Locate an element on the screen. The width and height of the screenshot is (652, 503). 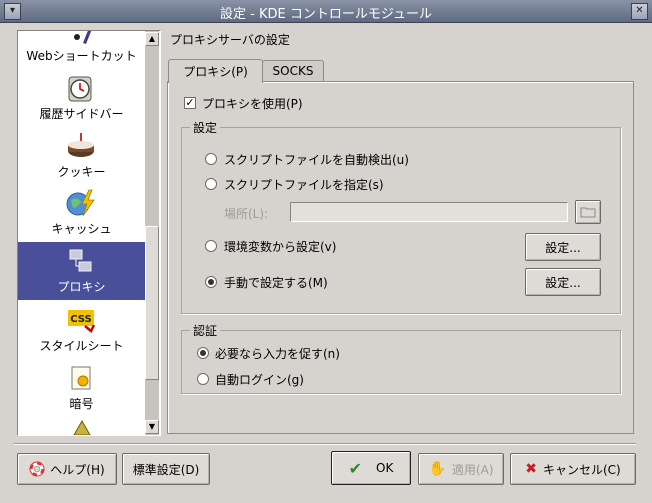
cookie-cake-icon is located at coordinates (81, 145).